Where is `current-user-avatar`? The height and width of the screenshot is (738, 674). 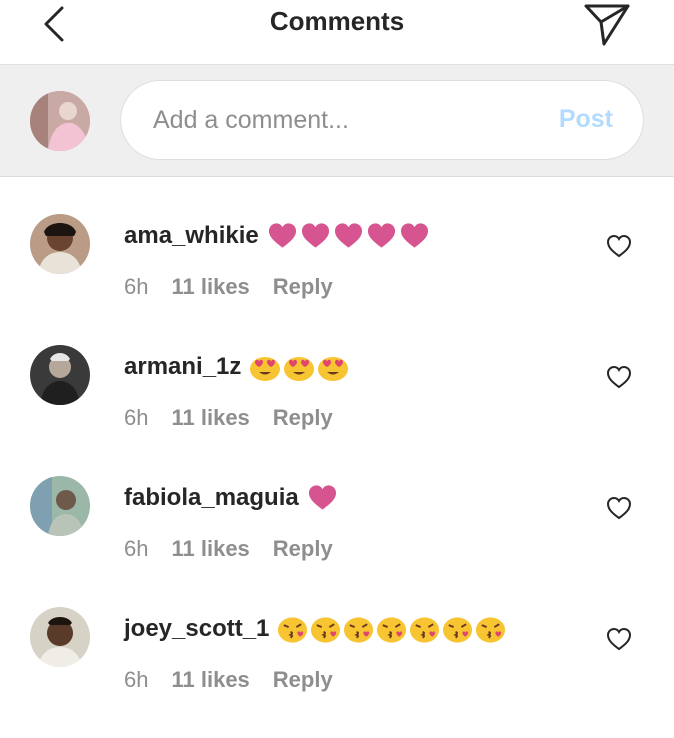
current-user-avatar is located at coordinates (60, 121).